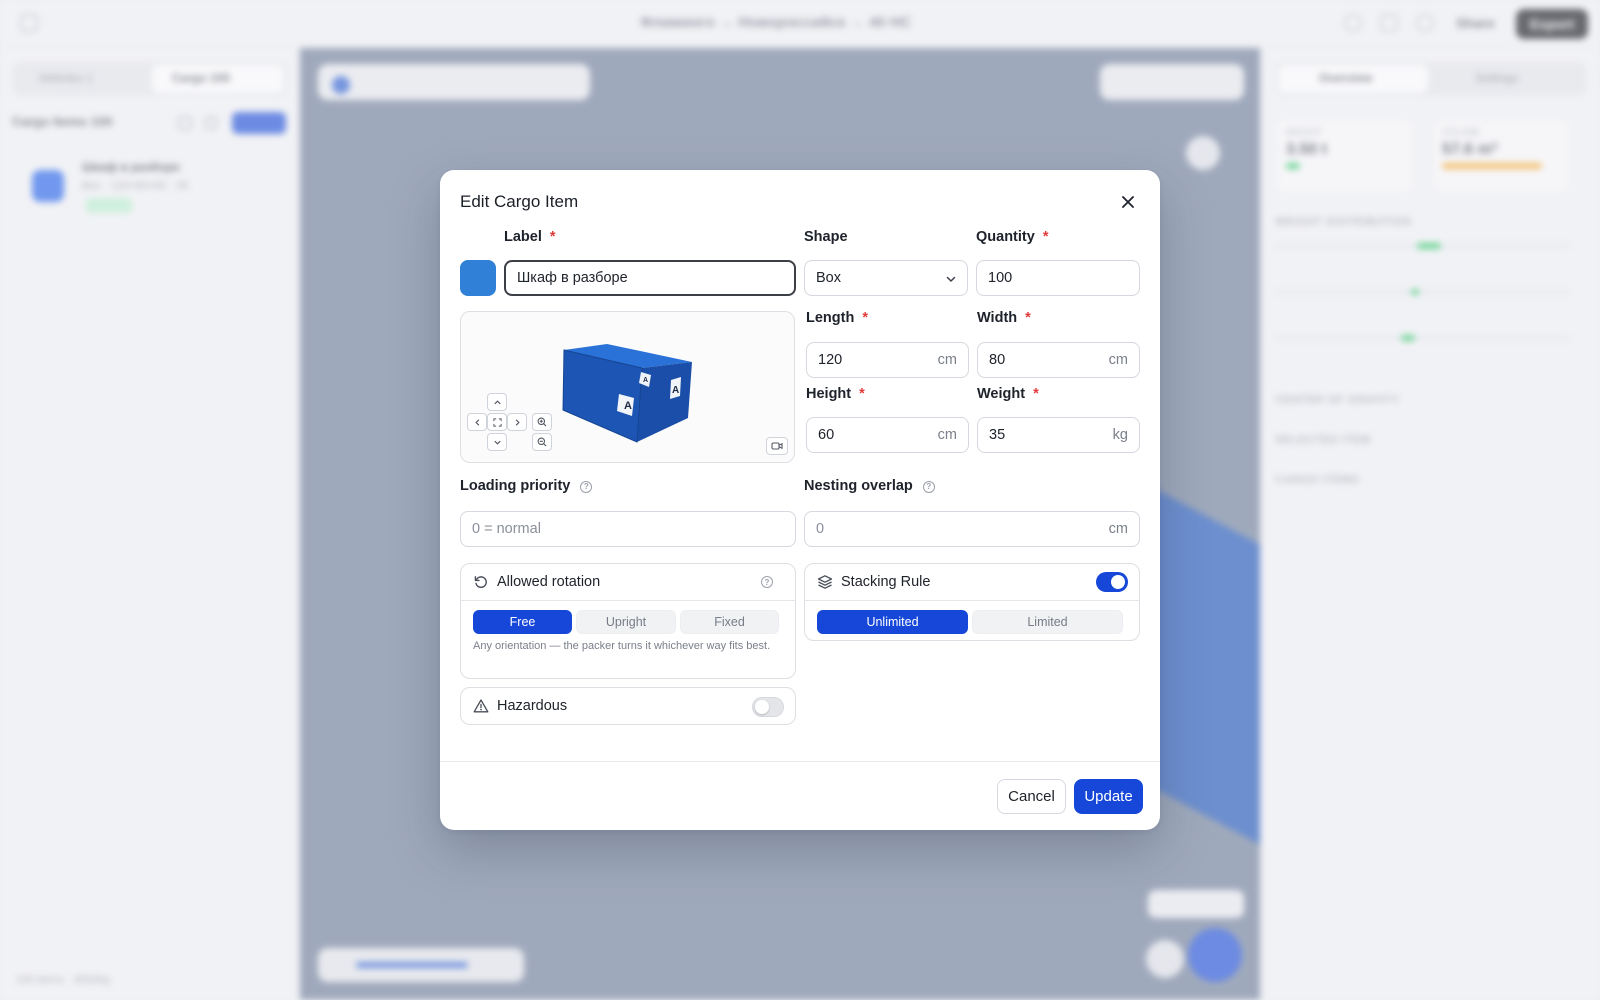 The image size is (1600, 1000). Describe the element at coordinates (800, 761) in the screenshot. I see `dialog-footer-divider` at that location.